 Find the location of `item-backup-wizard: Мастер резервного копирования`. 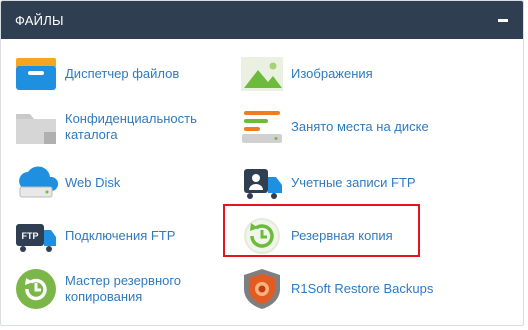

item-backup-wizard: Мастер резервного копирования is located at coordinates (104, 289).